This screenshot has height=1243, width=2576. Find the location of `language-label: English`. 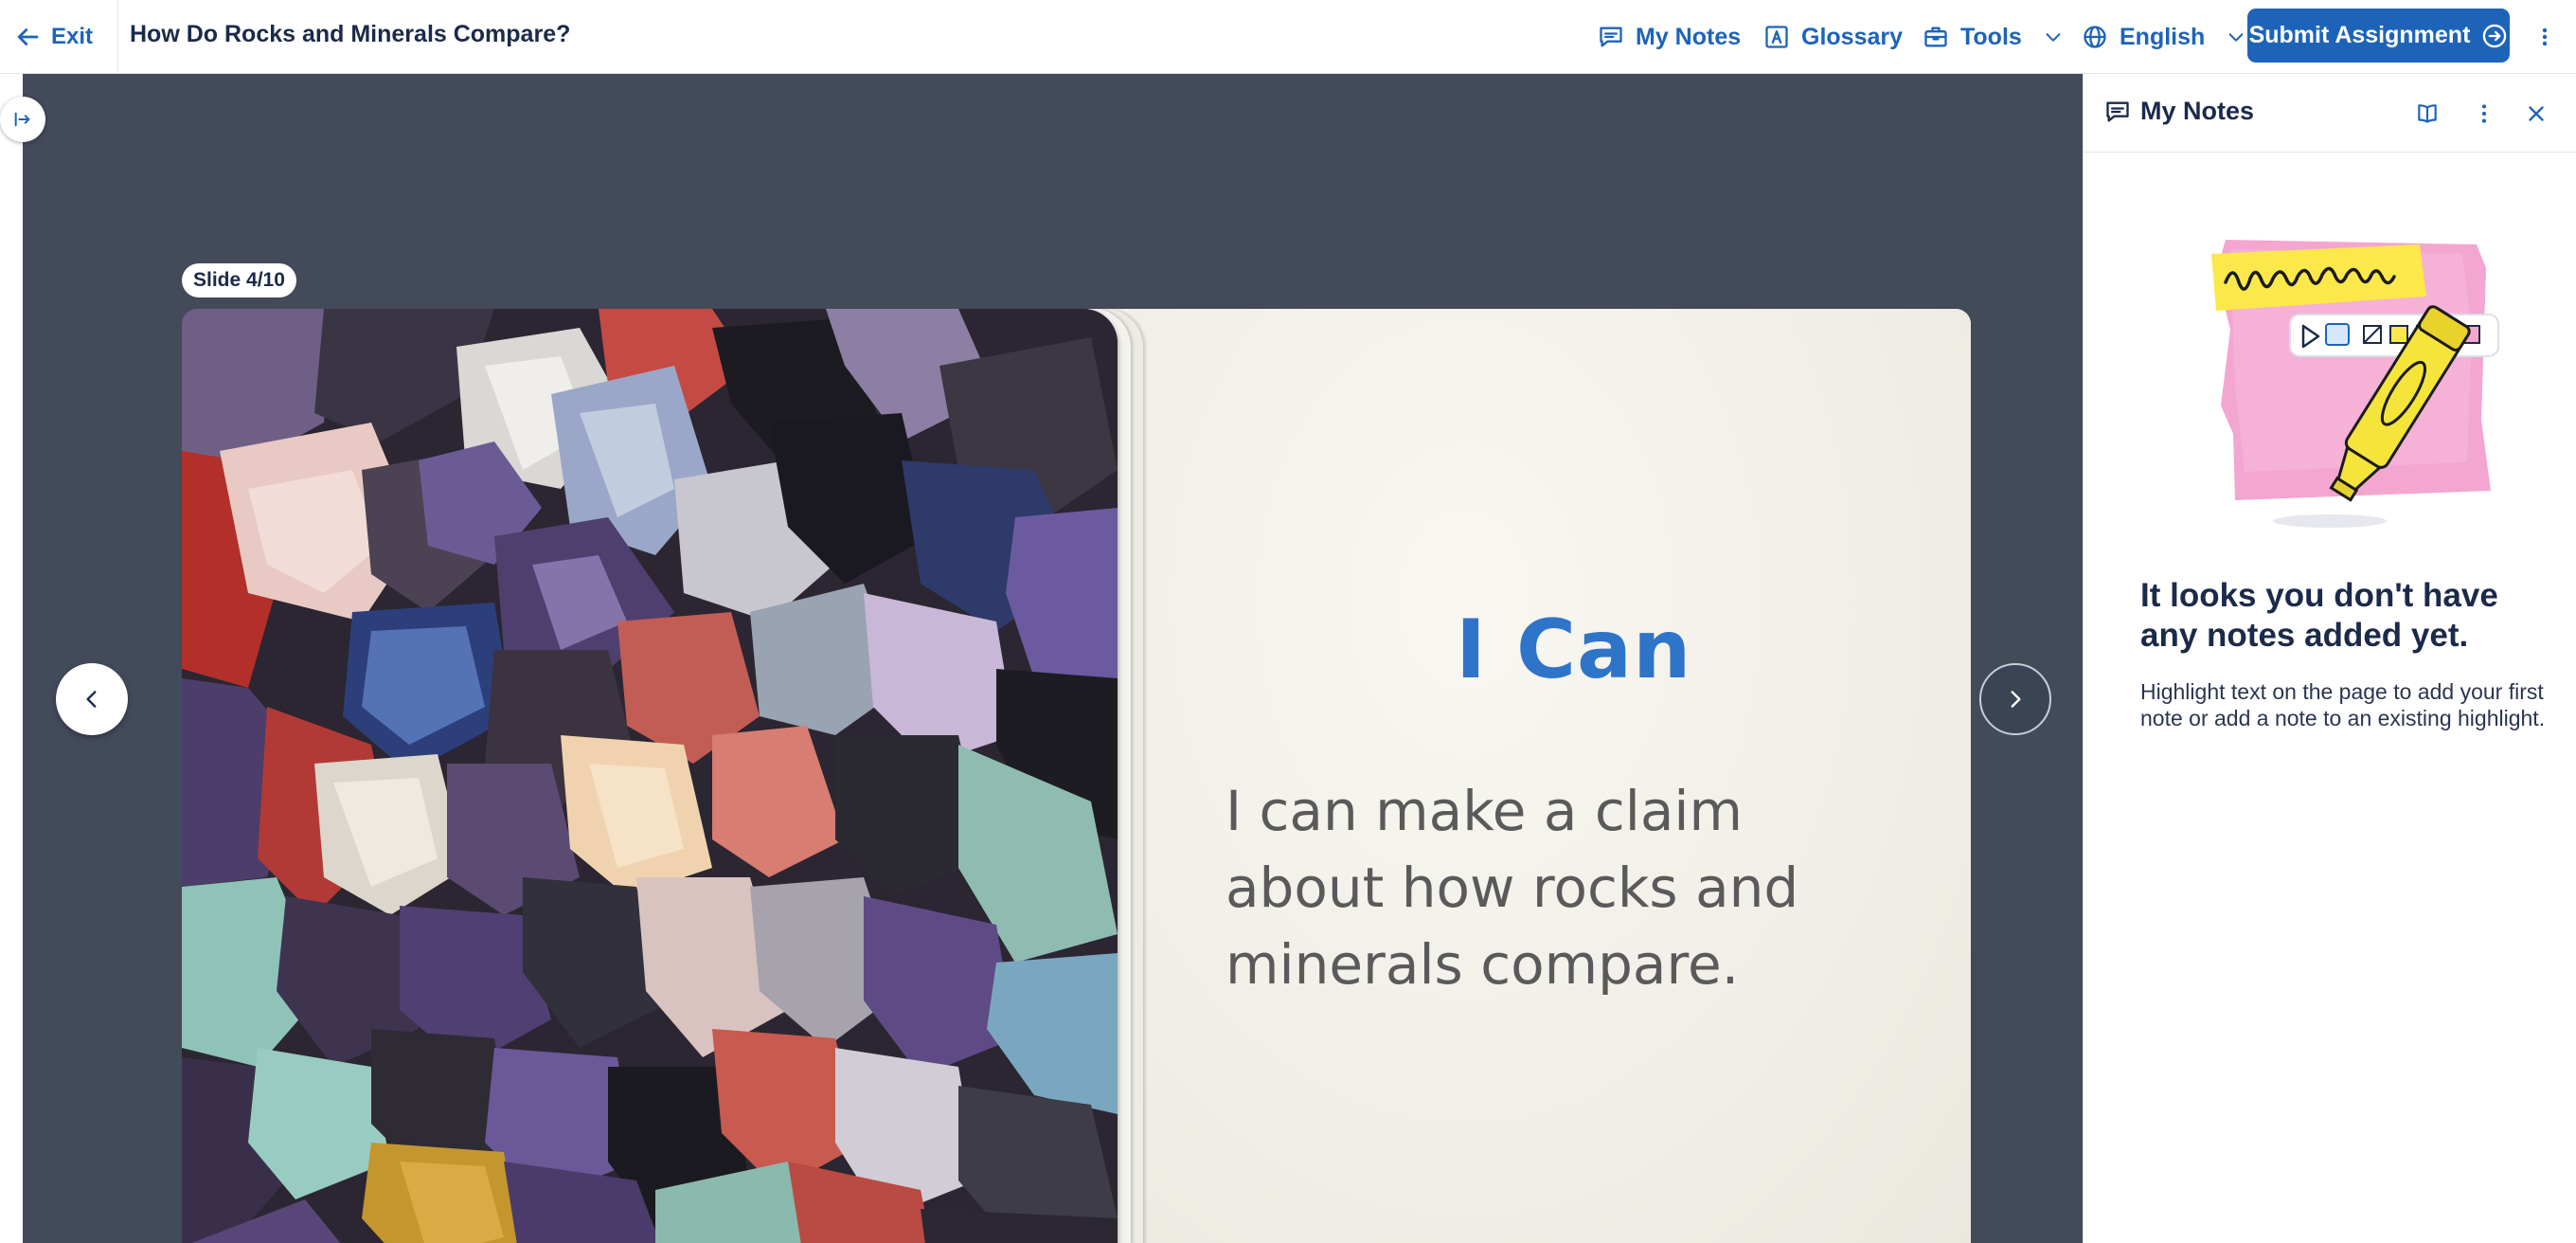

language-label: English is located at coordinates (2163, 37).